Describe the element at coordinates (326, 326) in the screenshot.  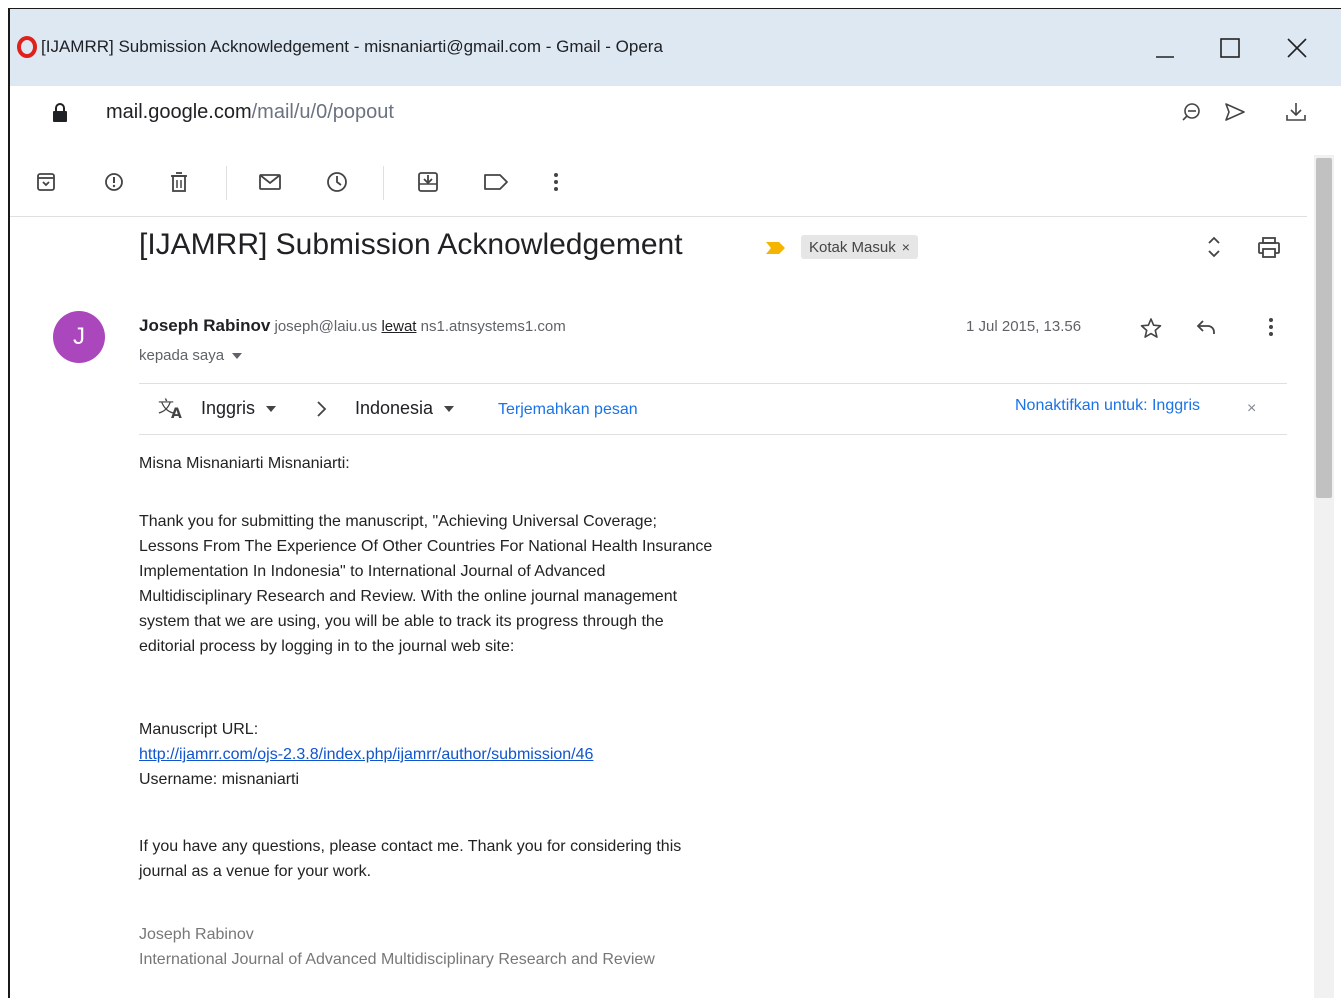
I see `sender-email: joseph@laiu.us` at that location.